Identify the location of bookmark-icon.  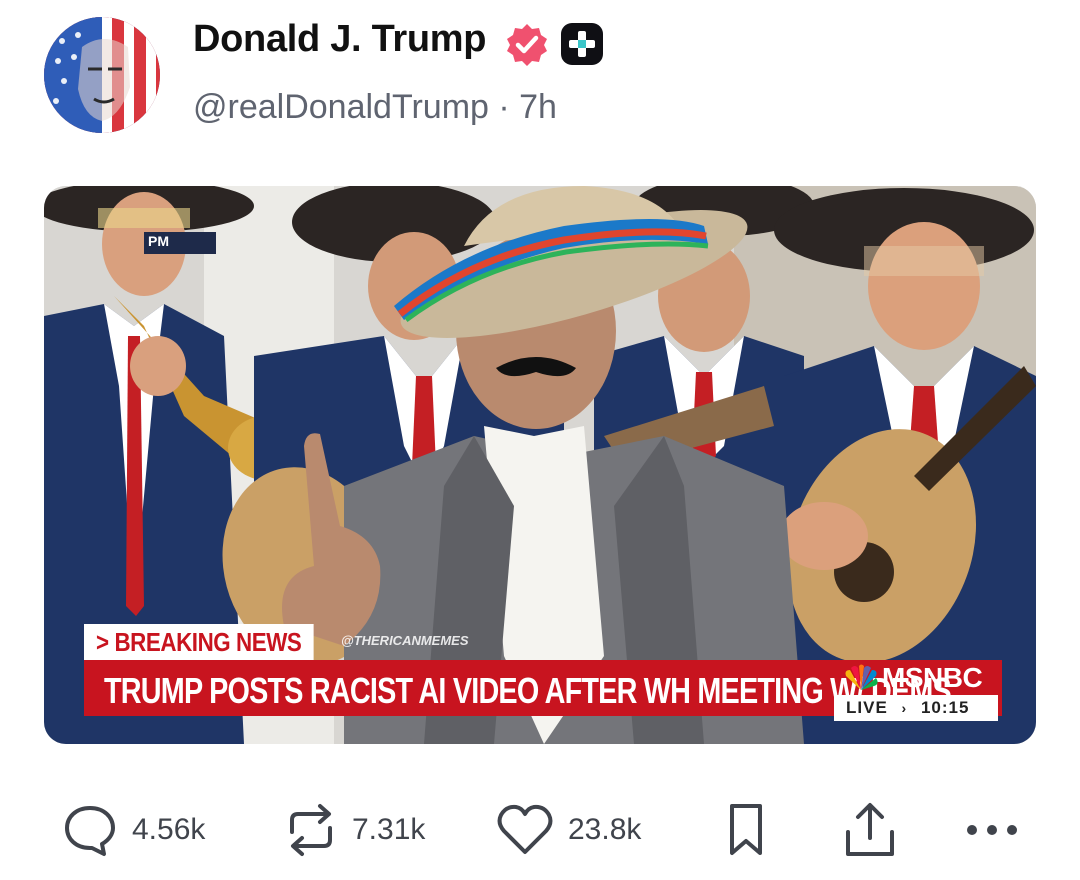
(746, 829).